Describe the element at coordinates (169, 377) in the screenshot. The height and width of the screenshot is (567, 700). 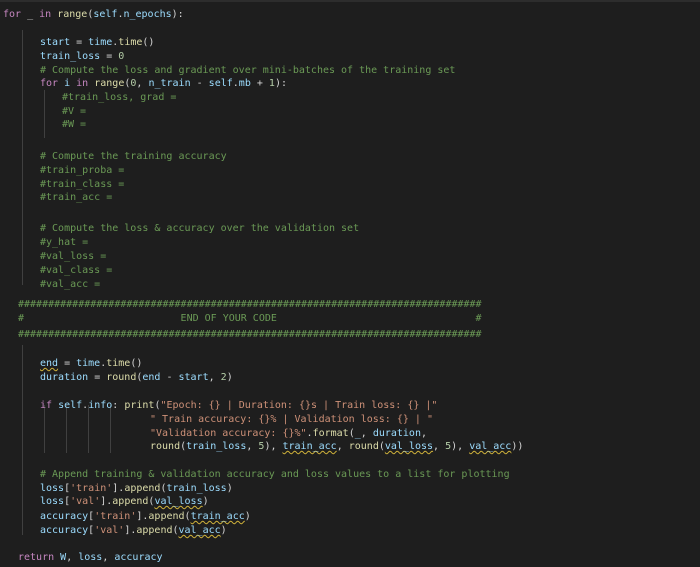
I see `code-token: -` at that location.